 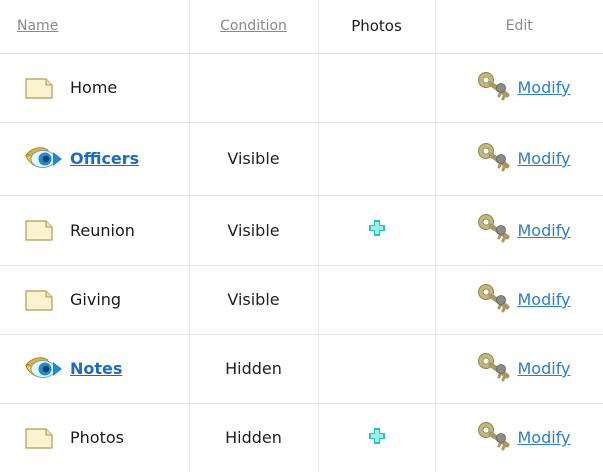 I want to click on column-header-photos: Photos, so click(x=377, y=27).